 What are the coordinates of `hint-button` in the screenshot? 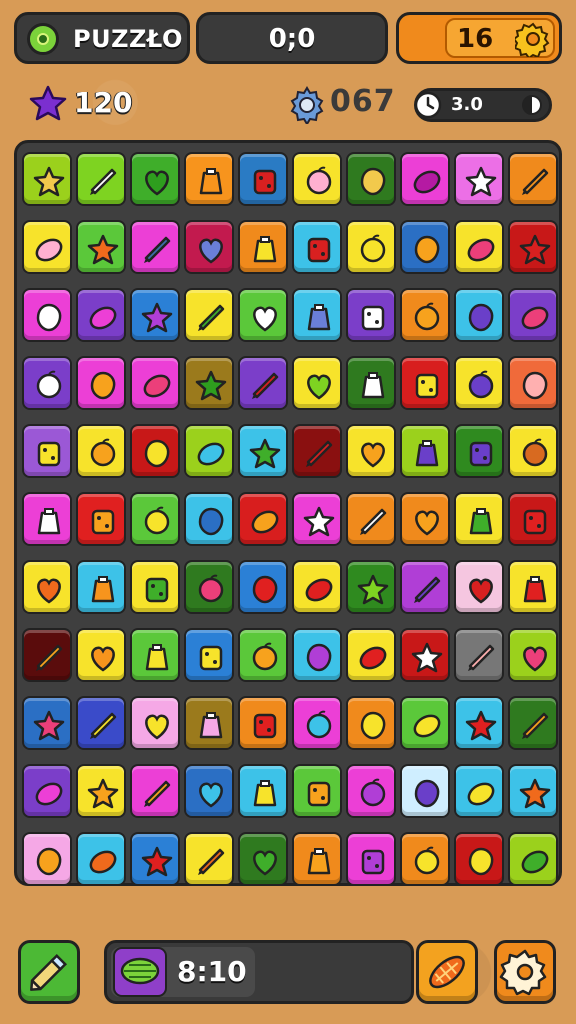 It's located at (447, 972).